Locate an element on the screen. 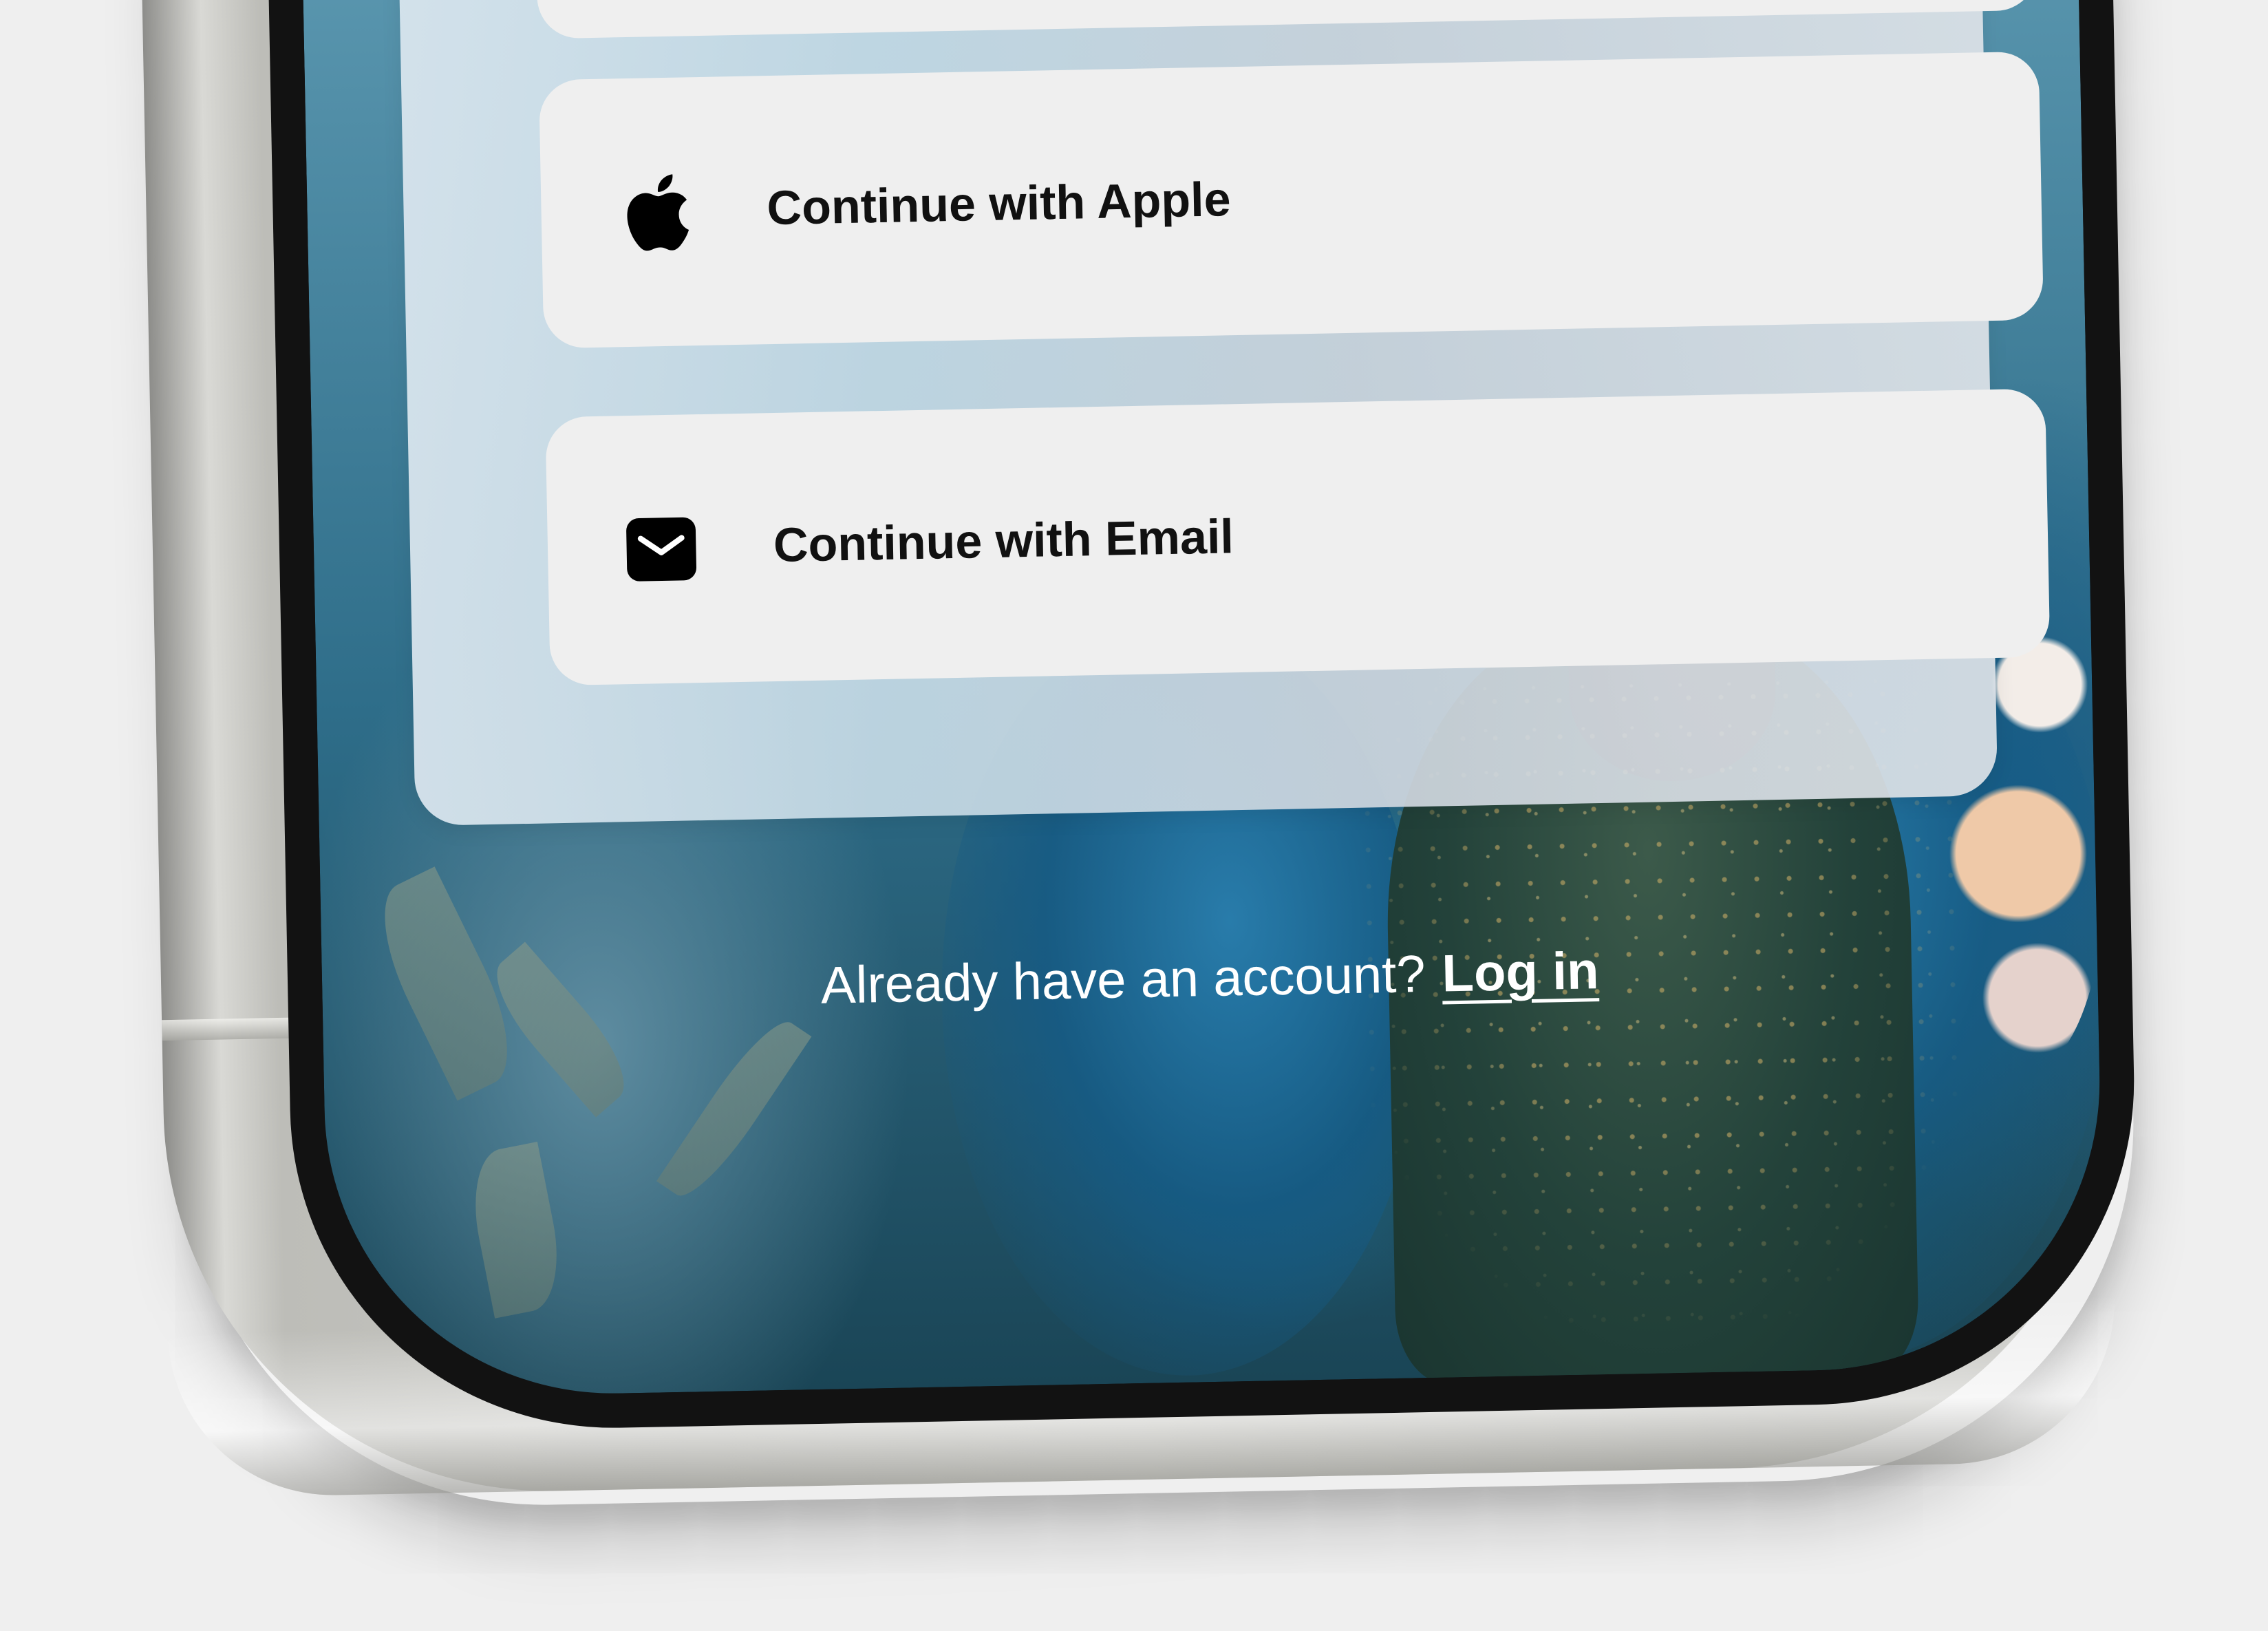  envelope-icon is located at coordinates (661, 549).